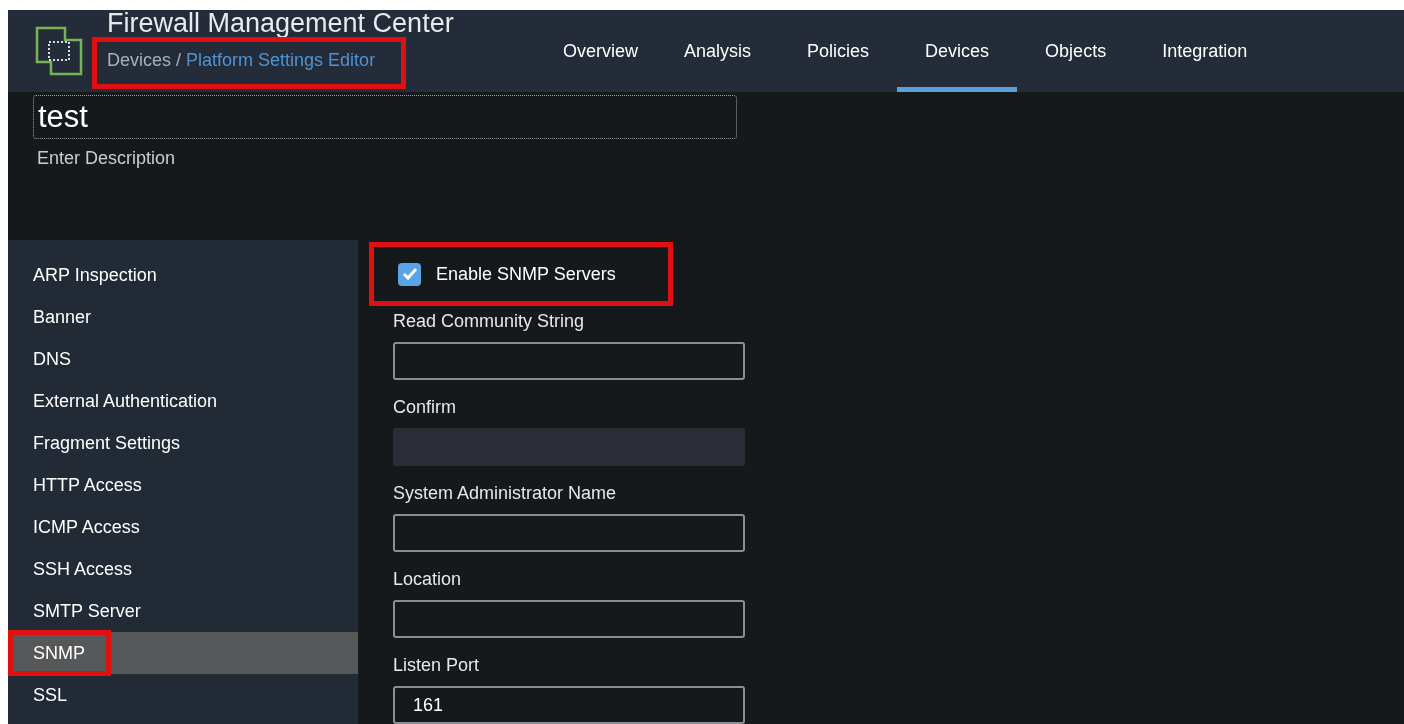 The height and width of the screenshot is (724, 1404). I want to click on breadcrumb-link: Devices, so click(139, 60).